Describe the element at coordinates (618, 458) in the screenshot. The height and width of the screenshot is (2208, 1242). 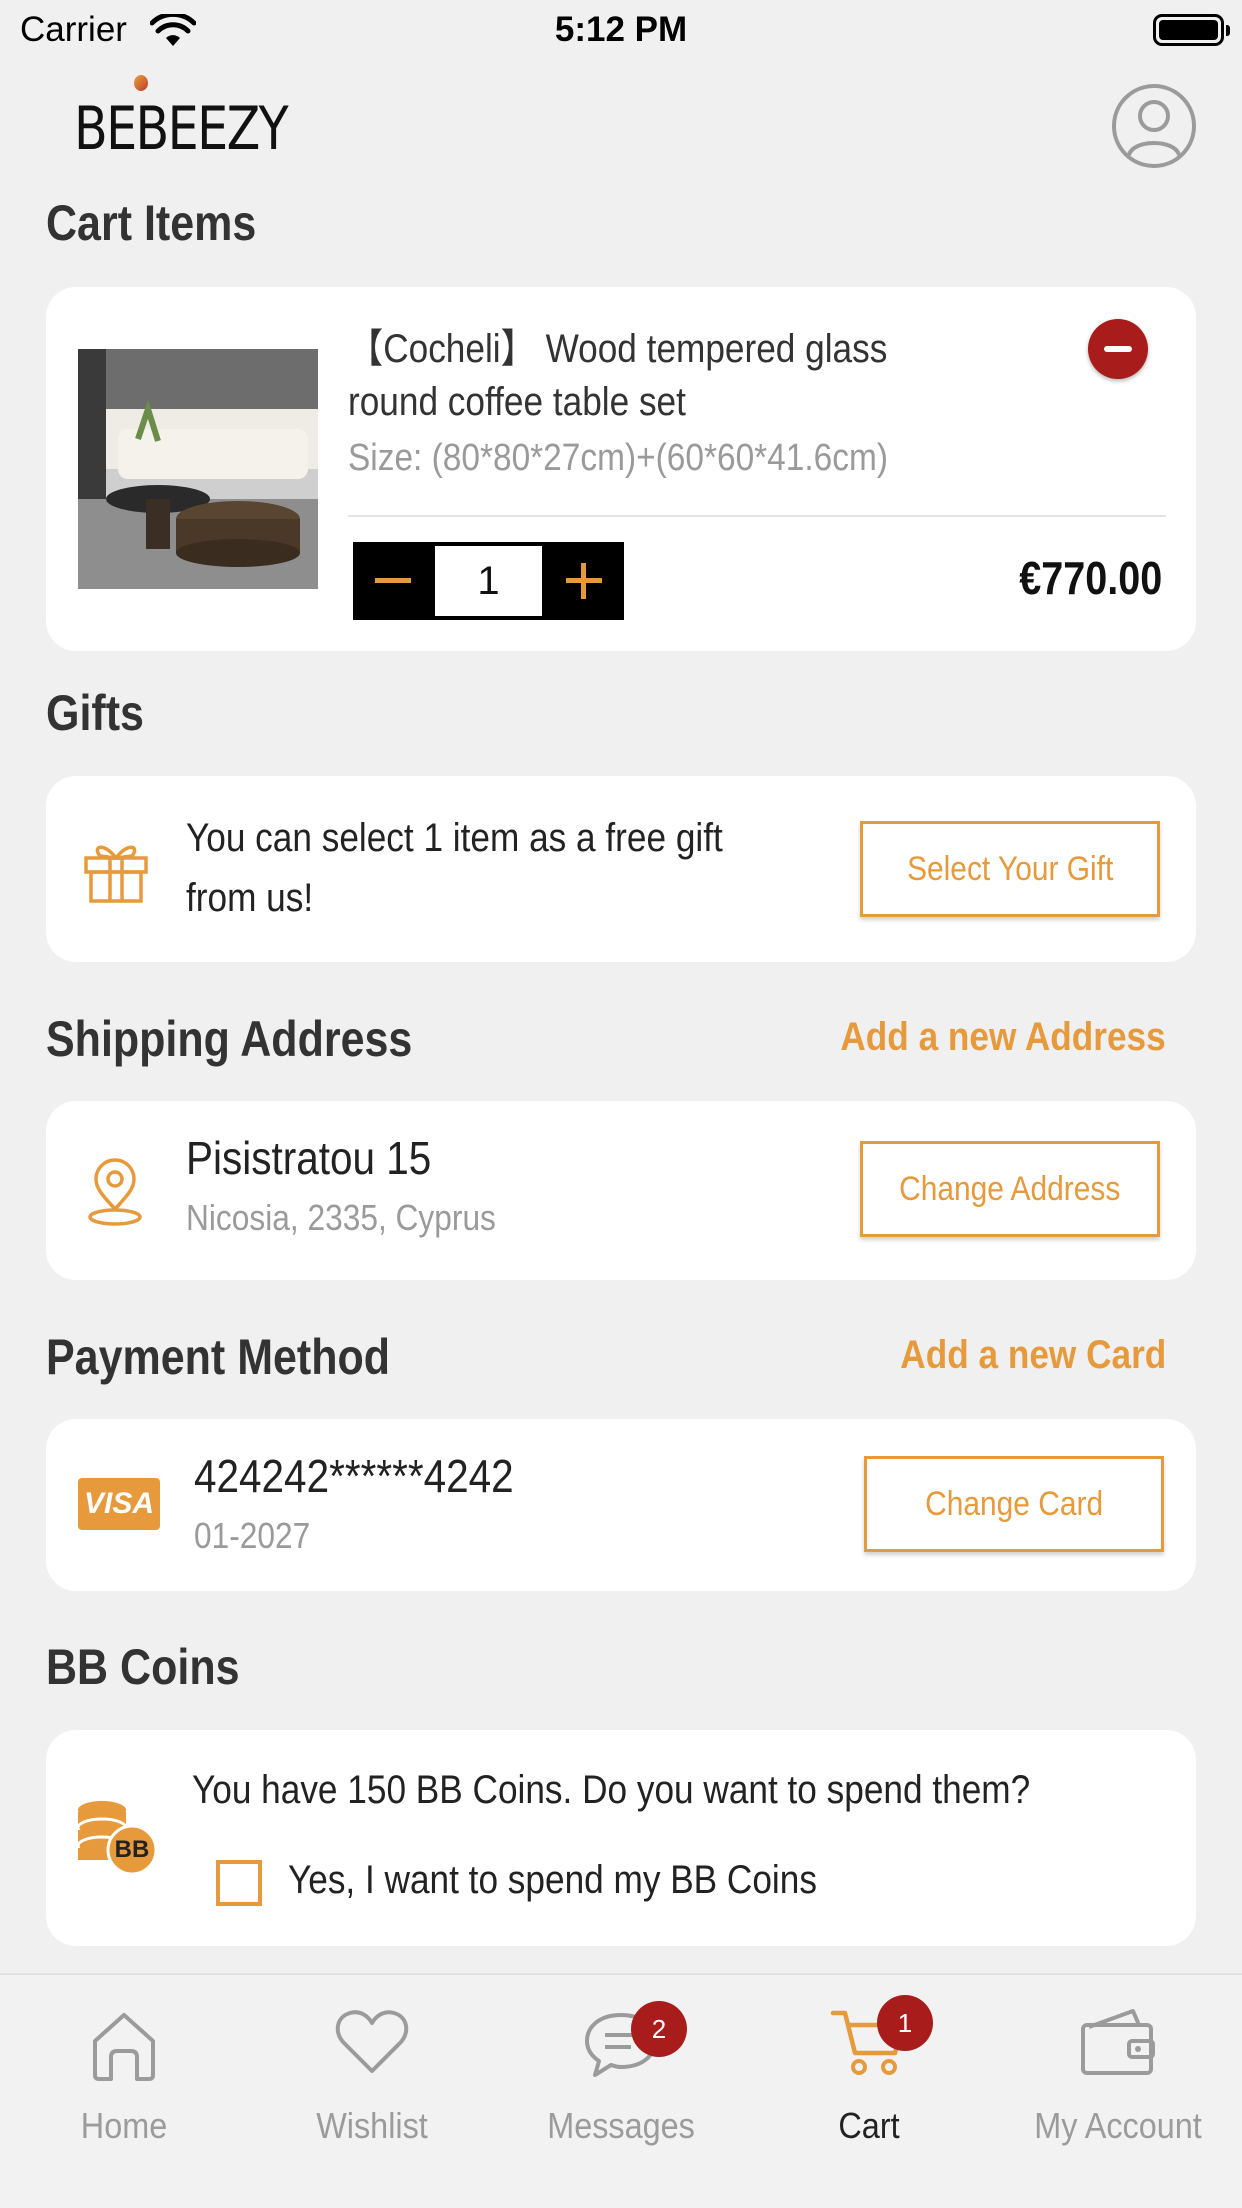
I see `product-size: Size: (80*80*27cm)+(60*60*41.6cm)` at that location.